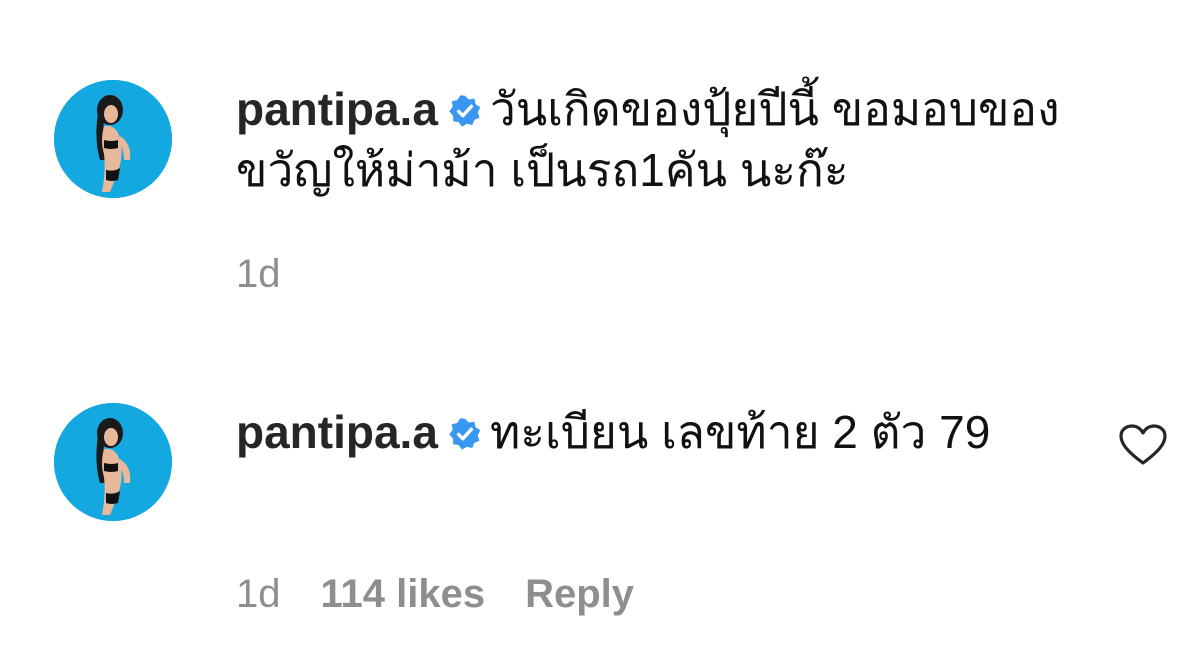 This screenshot has width=1200, height=671. I want to click on comment-meta: 1d 114 likes Reply, so click(455, 594).